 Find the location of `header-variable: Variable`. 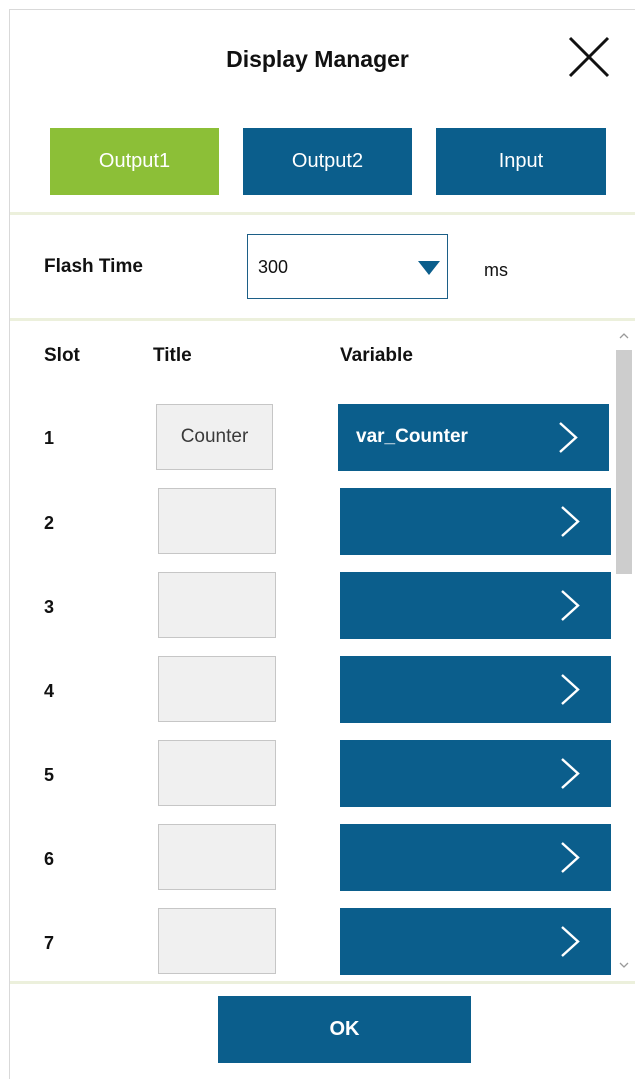

header-variable: Variable is located at coordinates (376, 355).